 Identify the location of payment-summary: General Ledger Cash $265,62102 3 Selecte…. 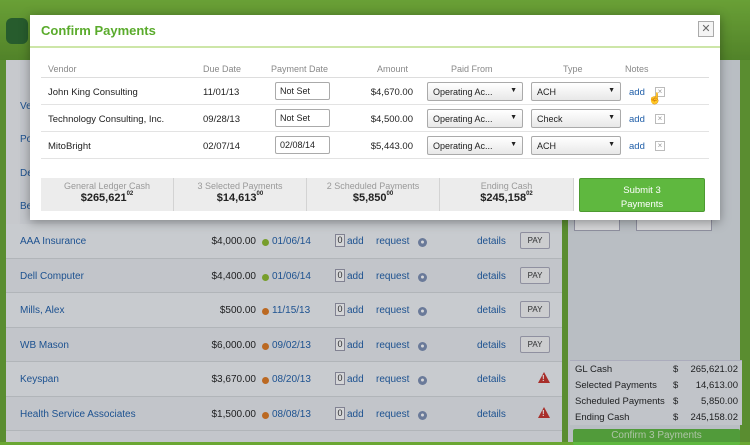
(375, 195).